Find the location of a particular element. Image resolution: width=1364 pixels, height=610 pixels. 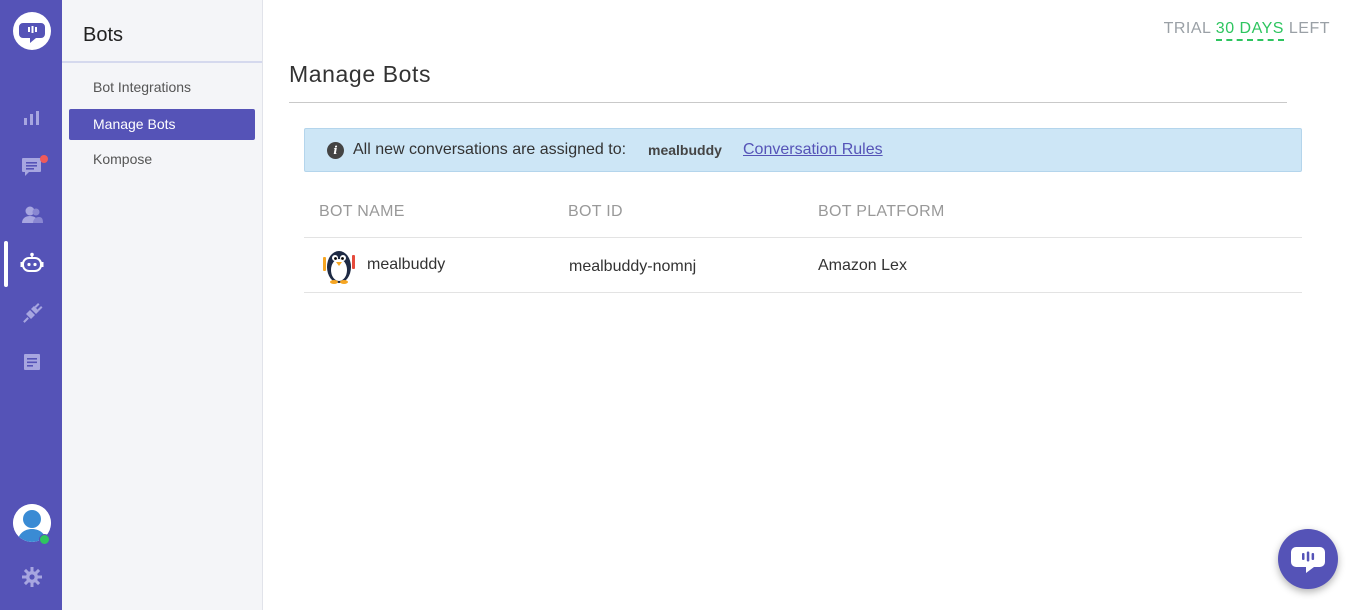

bot-icon is located at coordinates (32, 264).